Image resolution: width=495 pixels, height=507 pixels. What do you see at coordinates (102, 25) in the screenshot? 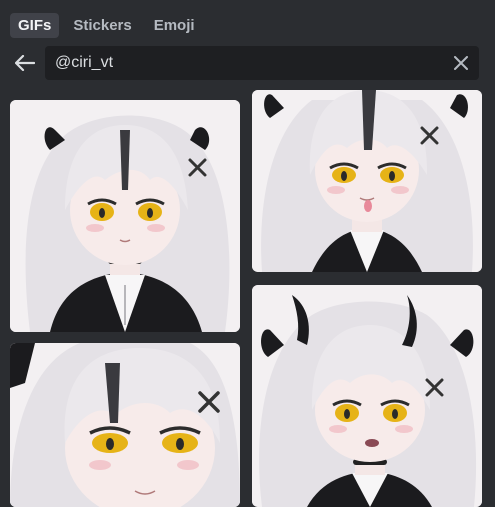
I see `tab-stickers: Stickers` at bounding box center [102, 25].